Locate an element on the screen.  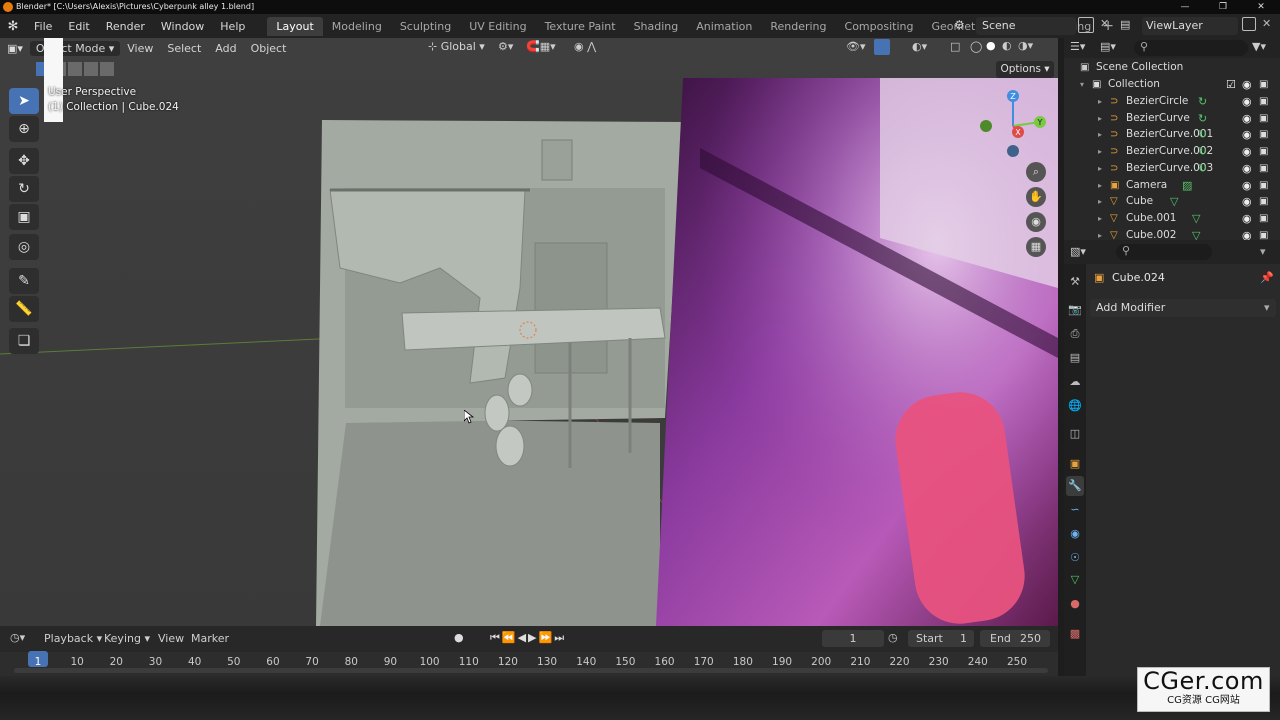
proportional-edit-icon: ◉ ⋀ is located at coordinates (585, 46).